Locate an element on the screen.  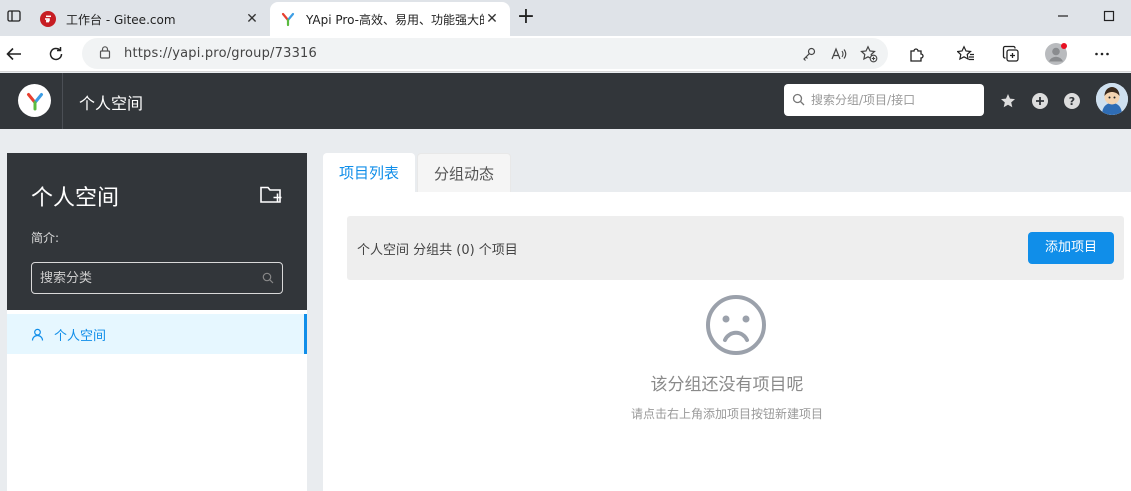
page-title: 个人空间 is located at coordinates (111, 103).